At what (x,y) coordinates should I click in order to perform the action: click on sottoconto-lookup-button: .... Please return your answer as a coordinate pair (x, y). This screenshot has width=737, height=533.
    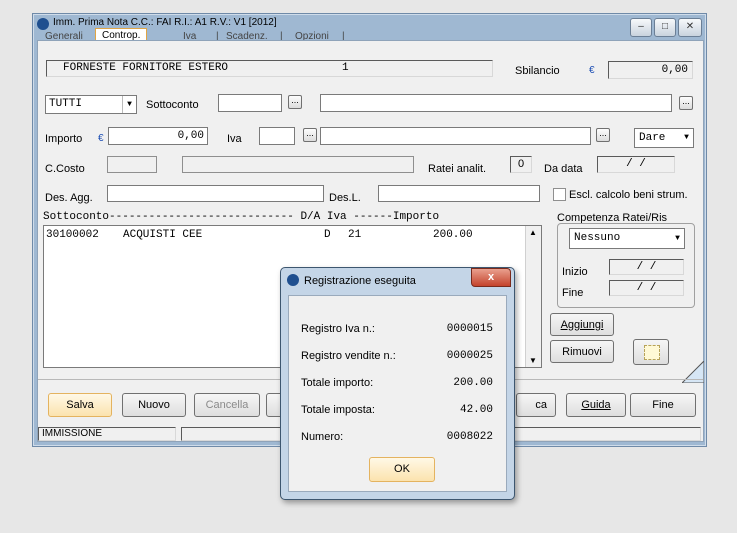
    Looking at the image, I should click on (295, 102).